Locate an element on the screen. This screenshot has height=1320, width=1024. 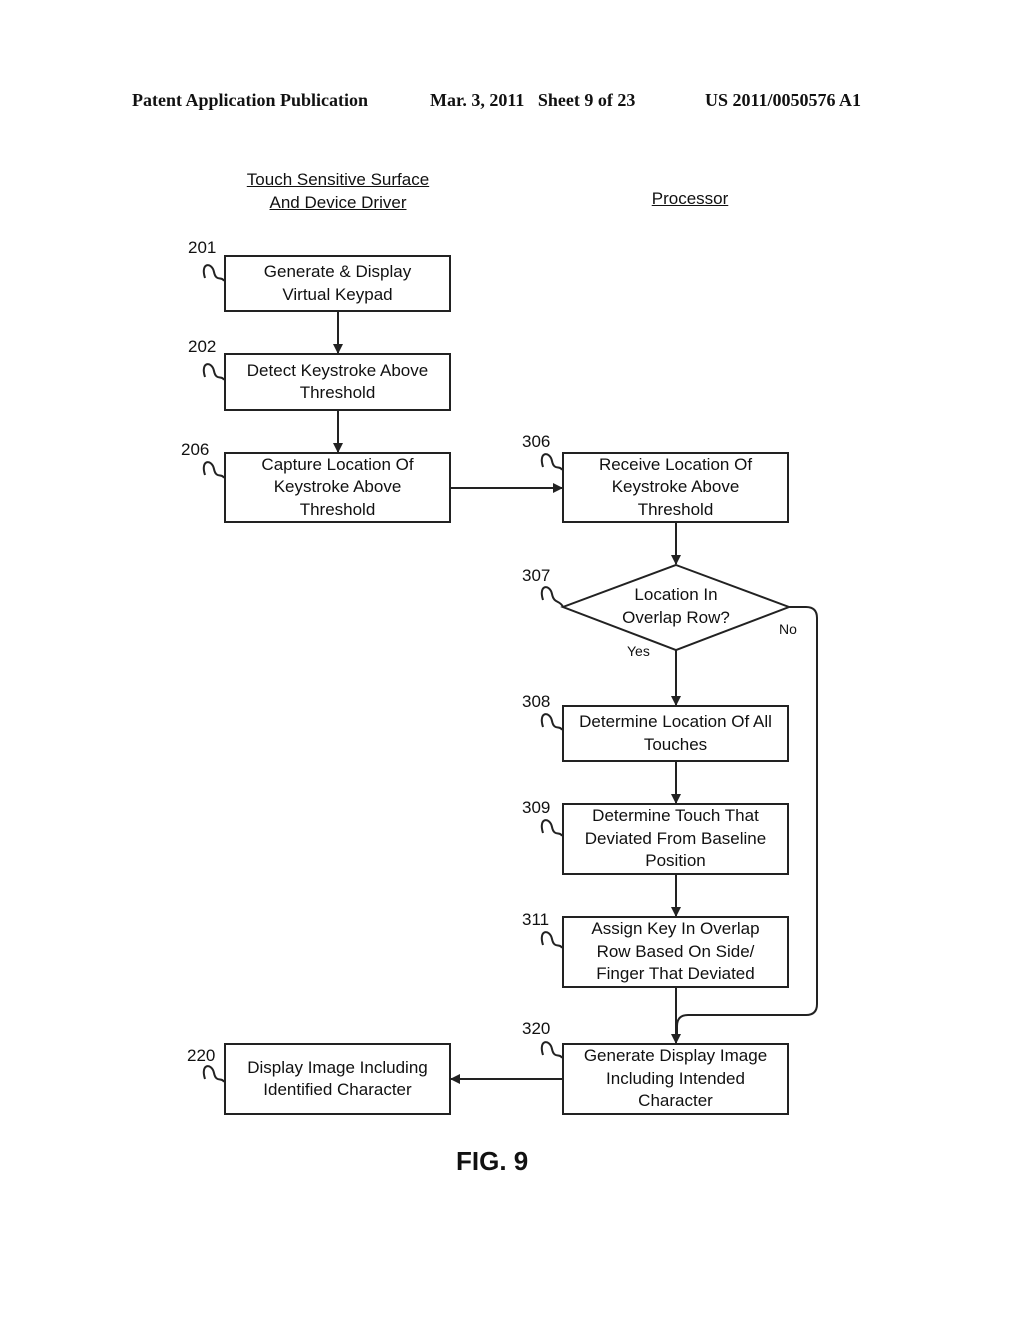
step-202-line2: Threshold is located at coordinates (337, 392).